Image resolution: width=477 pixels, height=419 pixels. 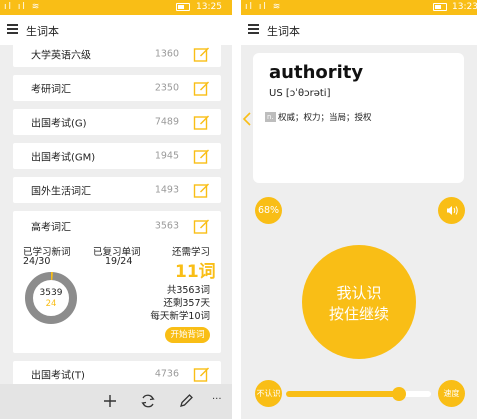 What do you see at coordinates (187, 335) in the screenshot?
I see `start-study-button: 开始背词` at bounding box center [187, 335].